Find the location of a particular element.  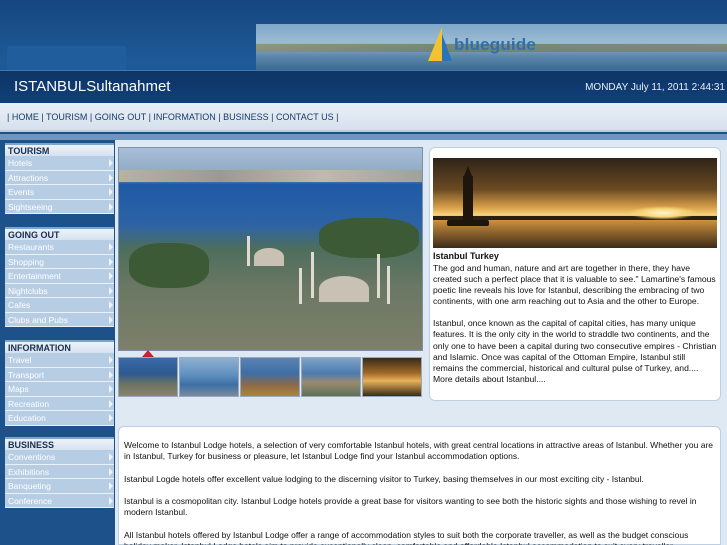

nav-tourism: TOURISM is located at coordinates (66, 117).